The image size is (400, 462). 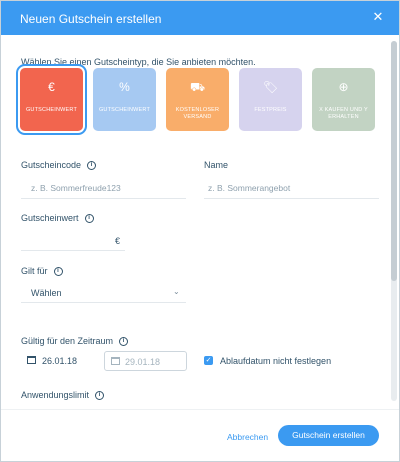 I want to click on voucher-type-fixed-price: 🏷 FESTPREIS, so click(x=270, y=99).